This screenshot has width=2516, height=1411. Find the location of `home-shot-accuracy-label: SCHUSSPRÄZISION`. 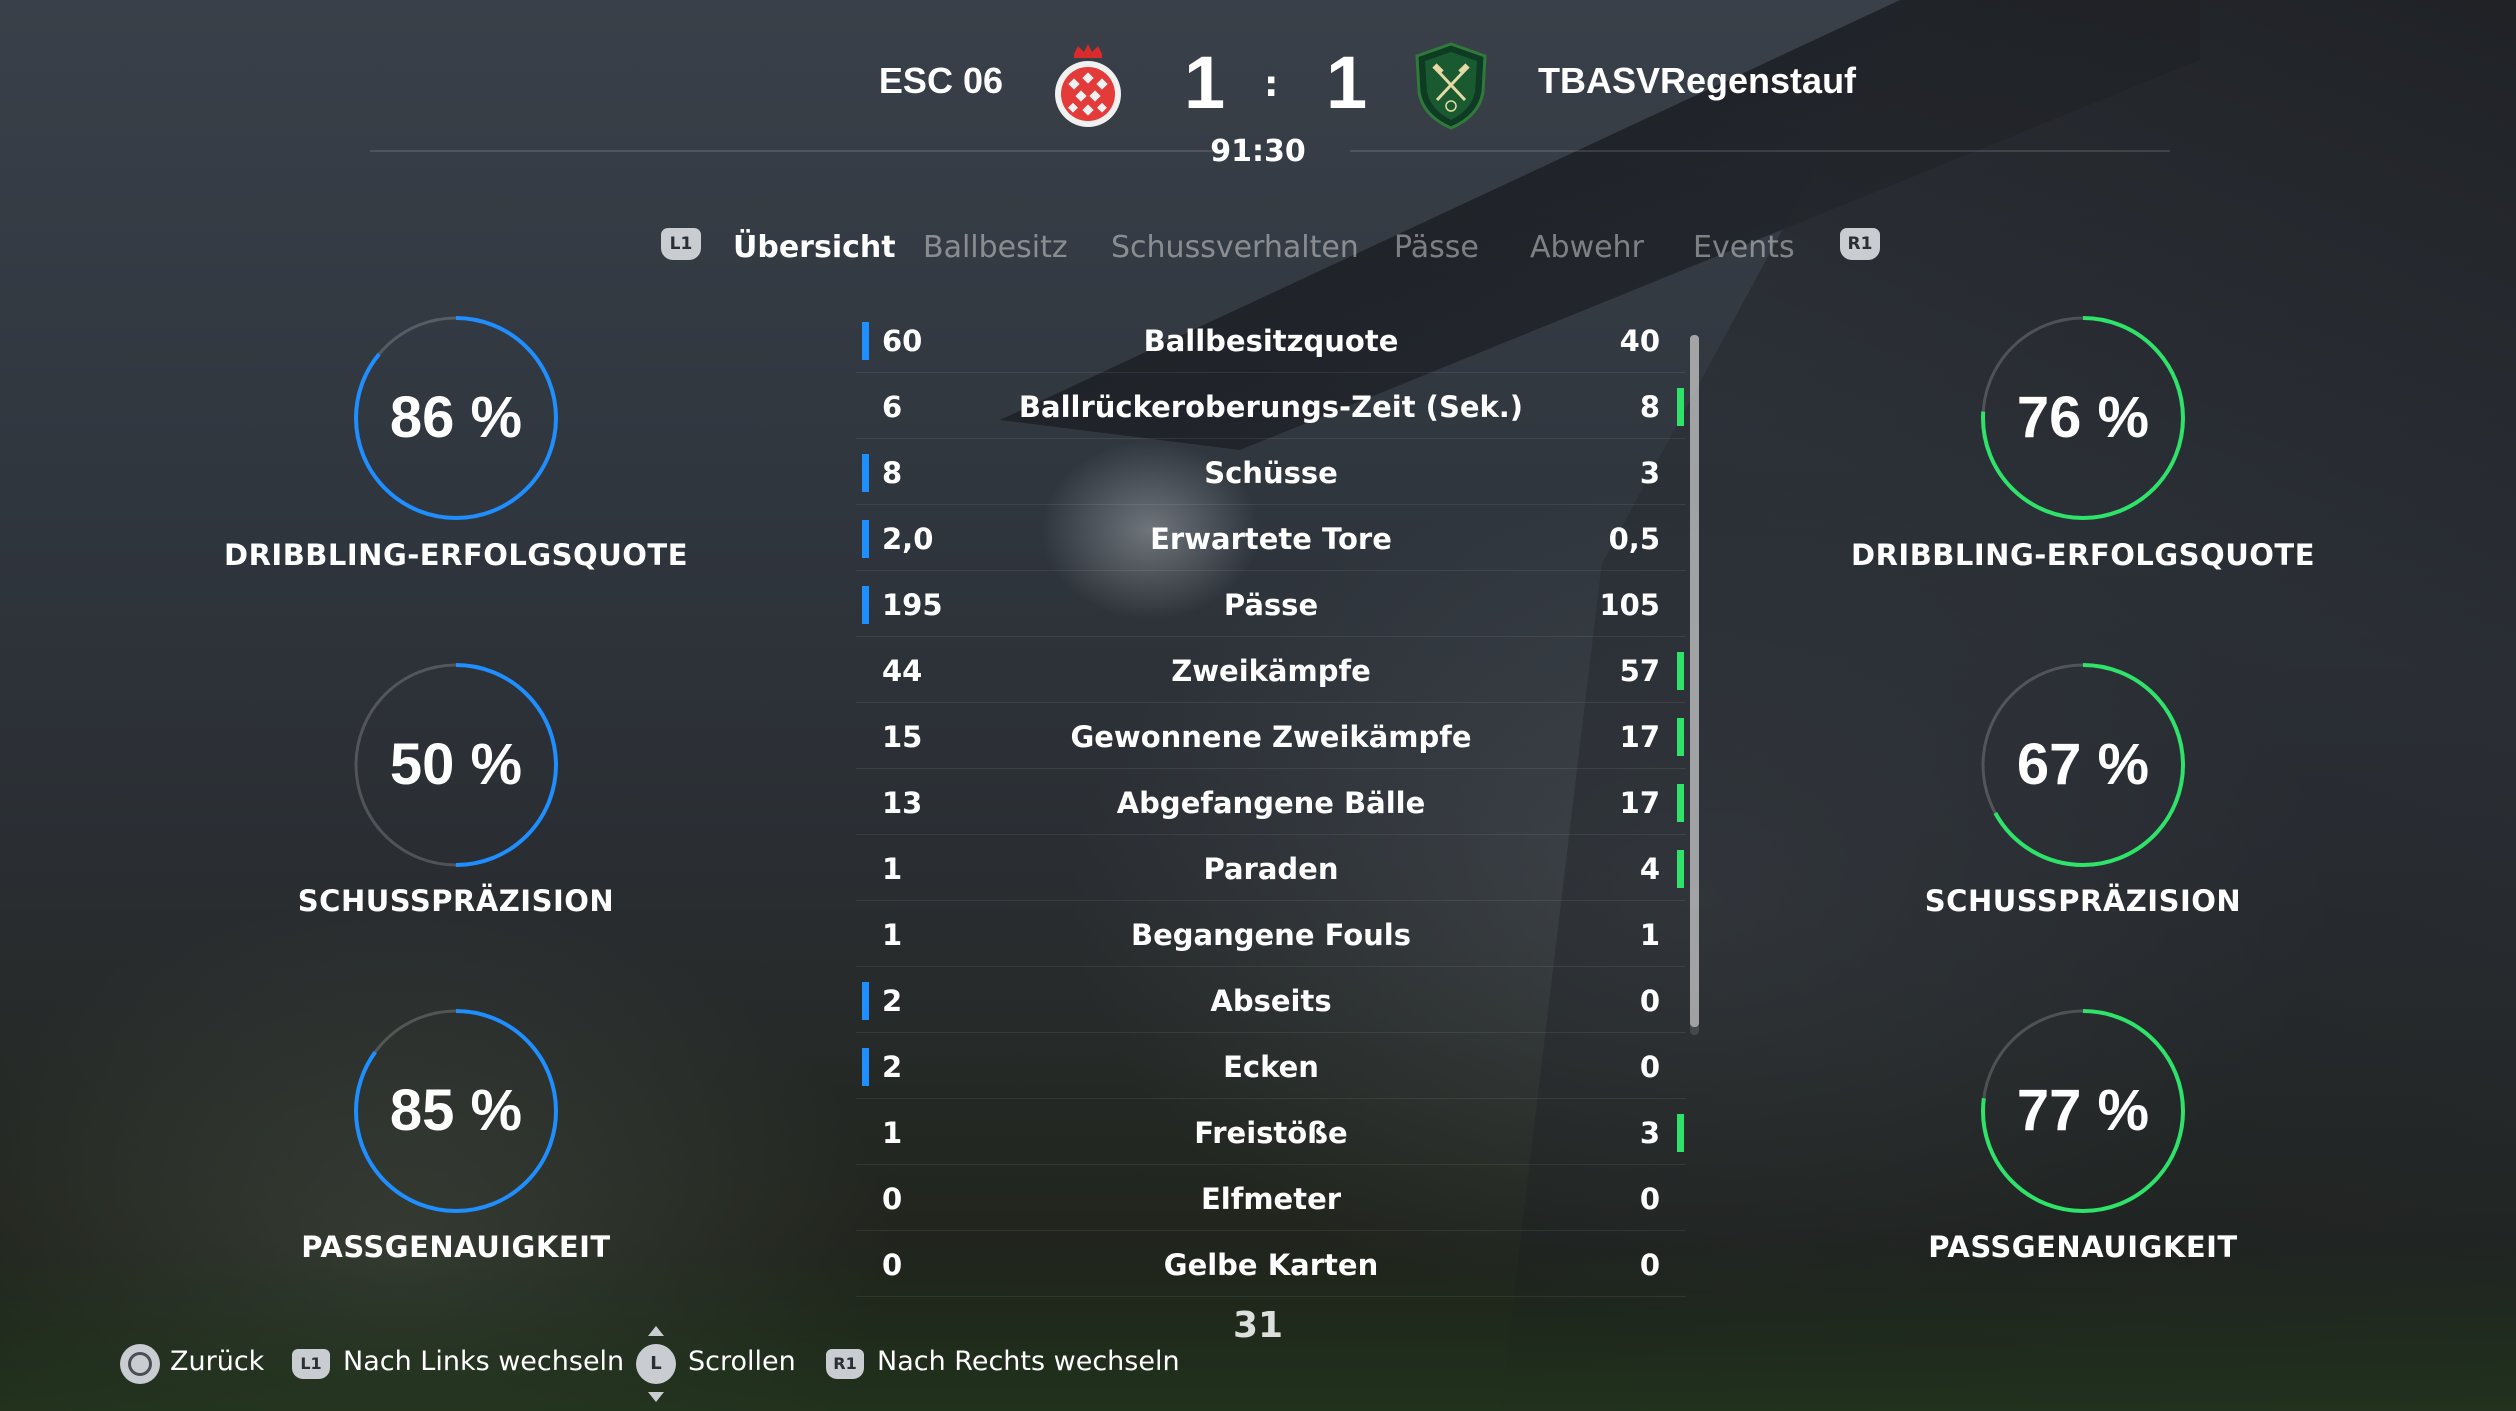

home-shot-accuracy-label: SCHUSSPRÄZISION is located at coordinates (456, 901).